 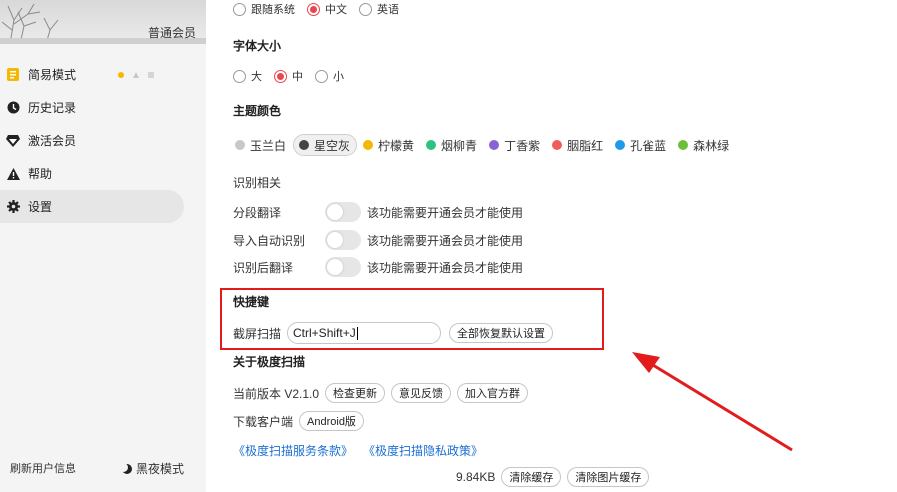 What do you see at coordinates (336, 10) in the screenshot?
I see `radio-label: 中文` at bounding box center [336, 10].